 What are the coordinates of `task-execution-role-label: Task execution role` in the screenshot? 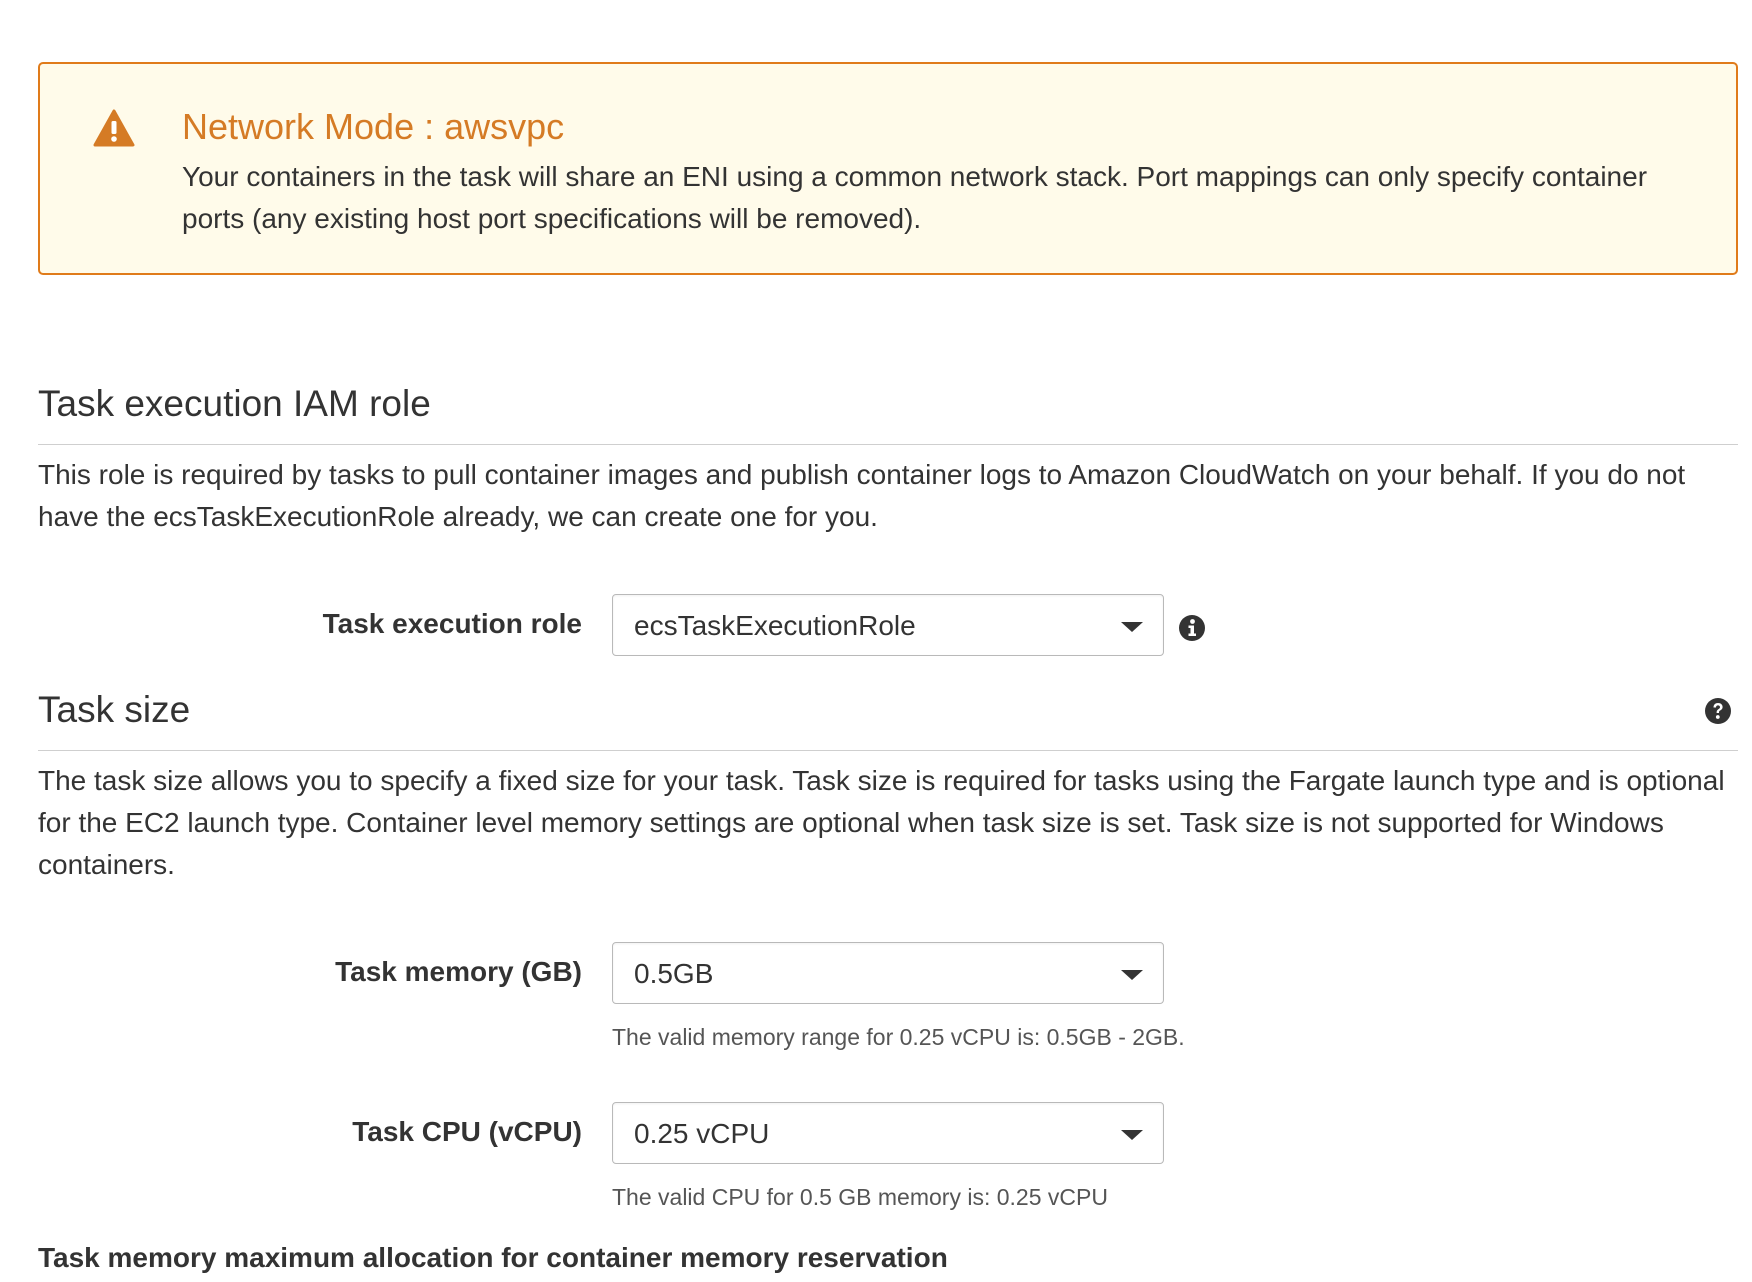 It's located at (452, 623).